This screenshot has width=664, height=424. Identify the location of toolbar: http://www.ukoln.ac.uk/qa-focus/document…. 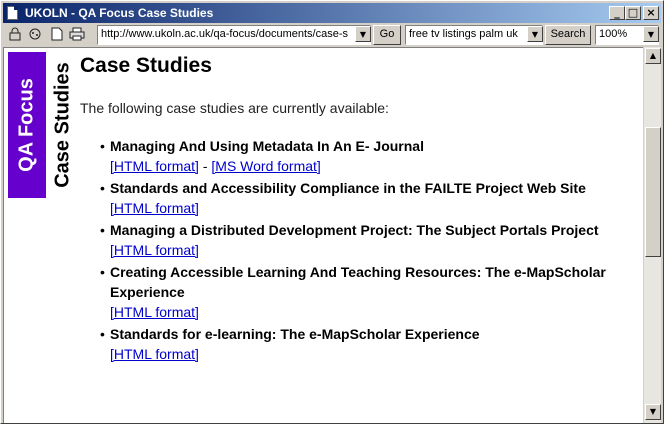
(332, 35).